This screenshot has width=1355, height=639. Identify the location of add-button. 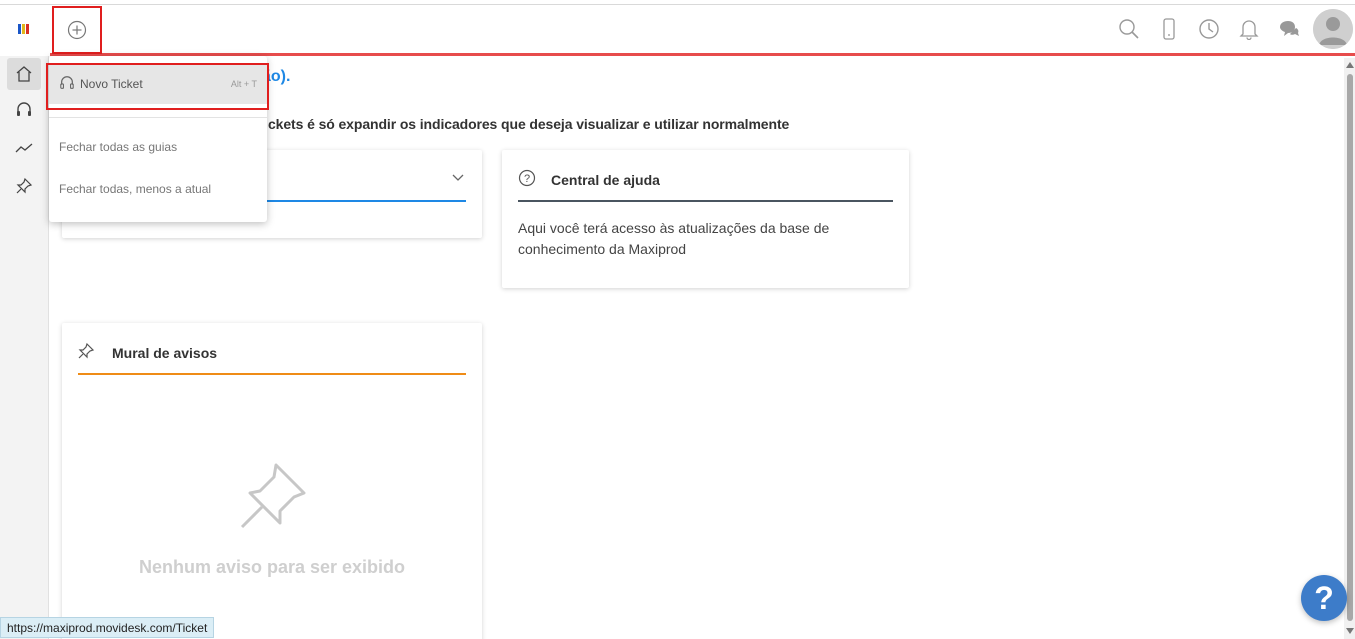
(77, 30).